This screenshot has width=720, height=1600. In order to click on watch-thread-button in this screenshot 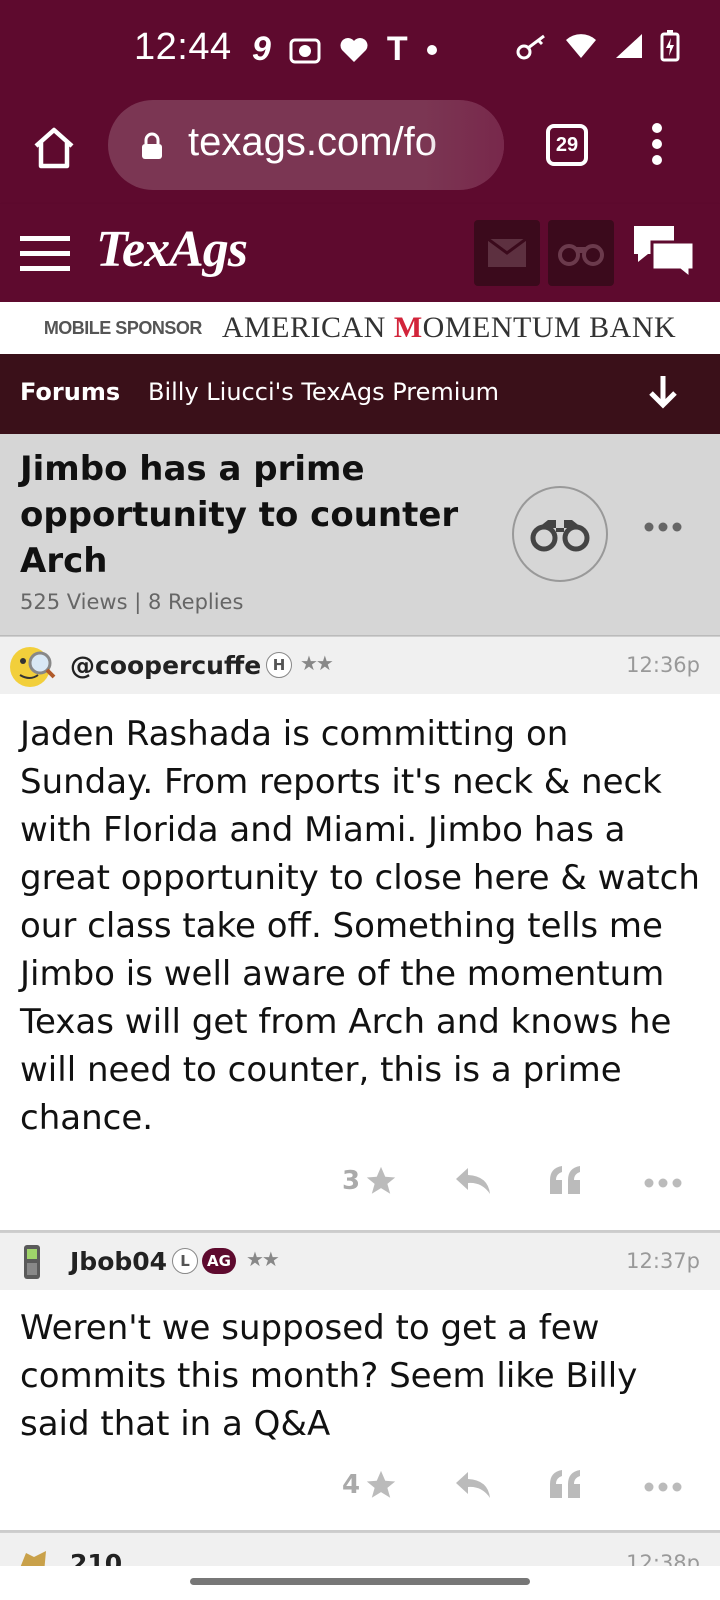, I will do `click(560, 534)`.